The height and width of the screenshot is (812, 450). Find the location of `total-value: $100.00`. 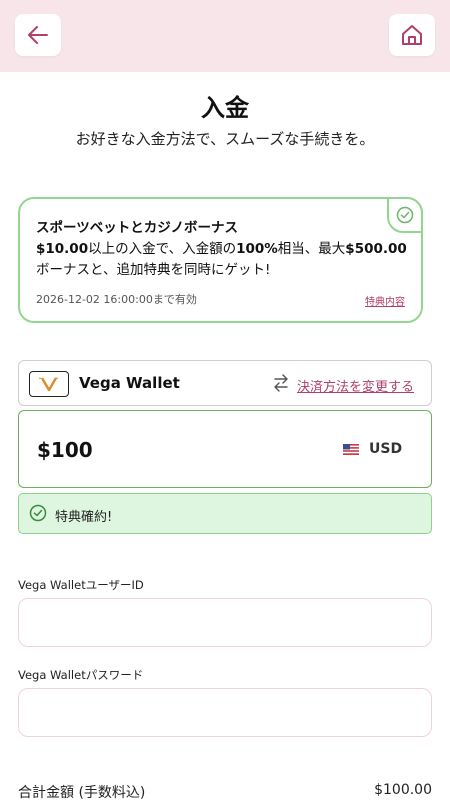

total-value: $100.00 is located at coordinates (403, 790).